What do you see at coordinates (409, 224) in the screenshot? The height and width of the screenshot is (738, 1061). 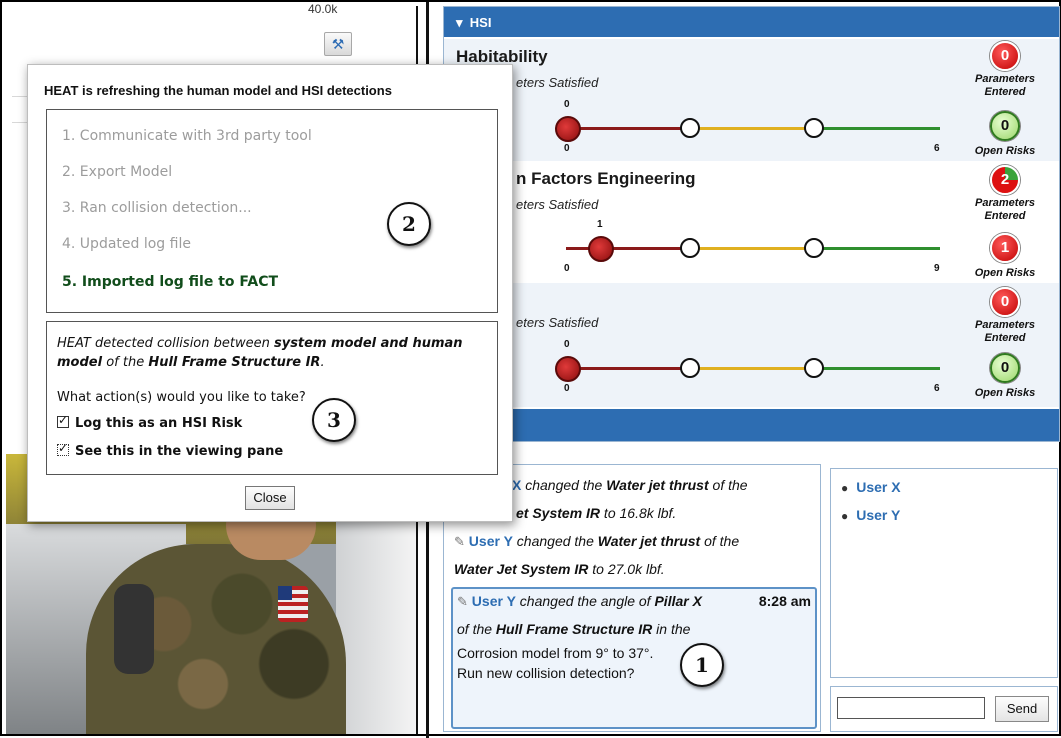 I see `callout-marker-2: 2` at bounding box center [409, 224].